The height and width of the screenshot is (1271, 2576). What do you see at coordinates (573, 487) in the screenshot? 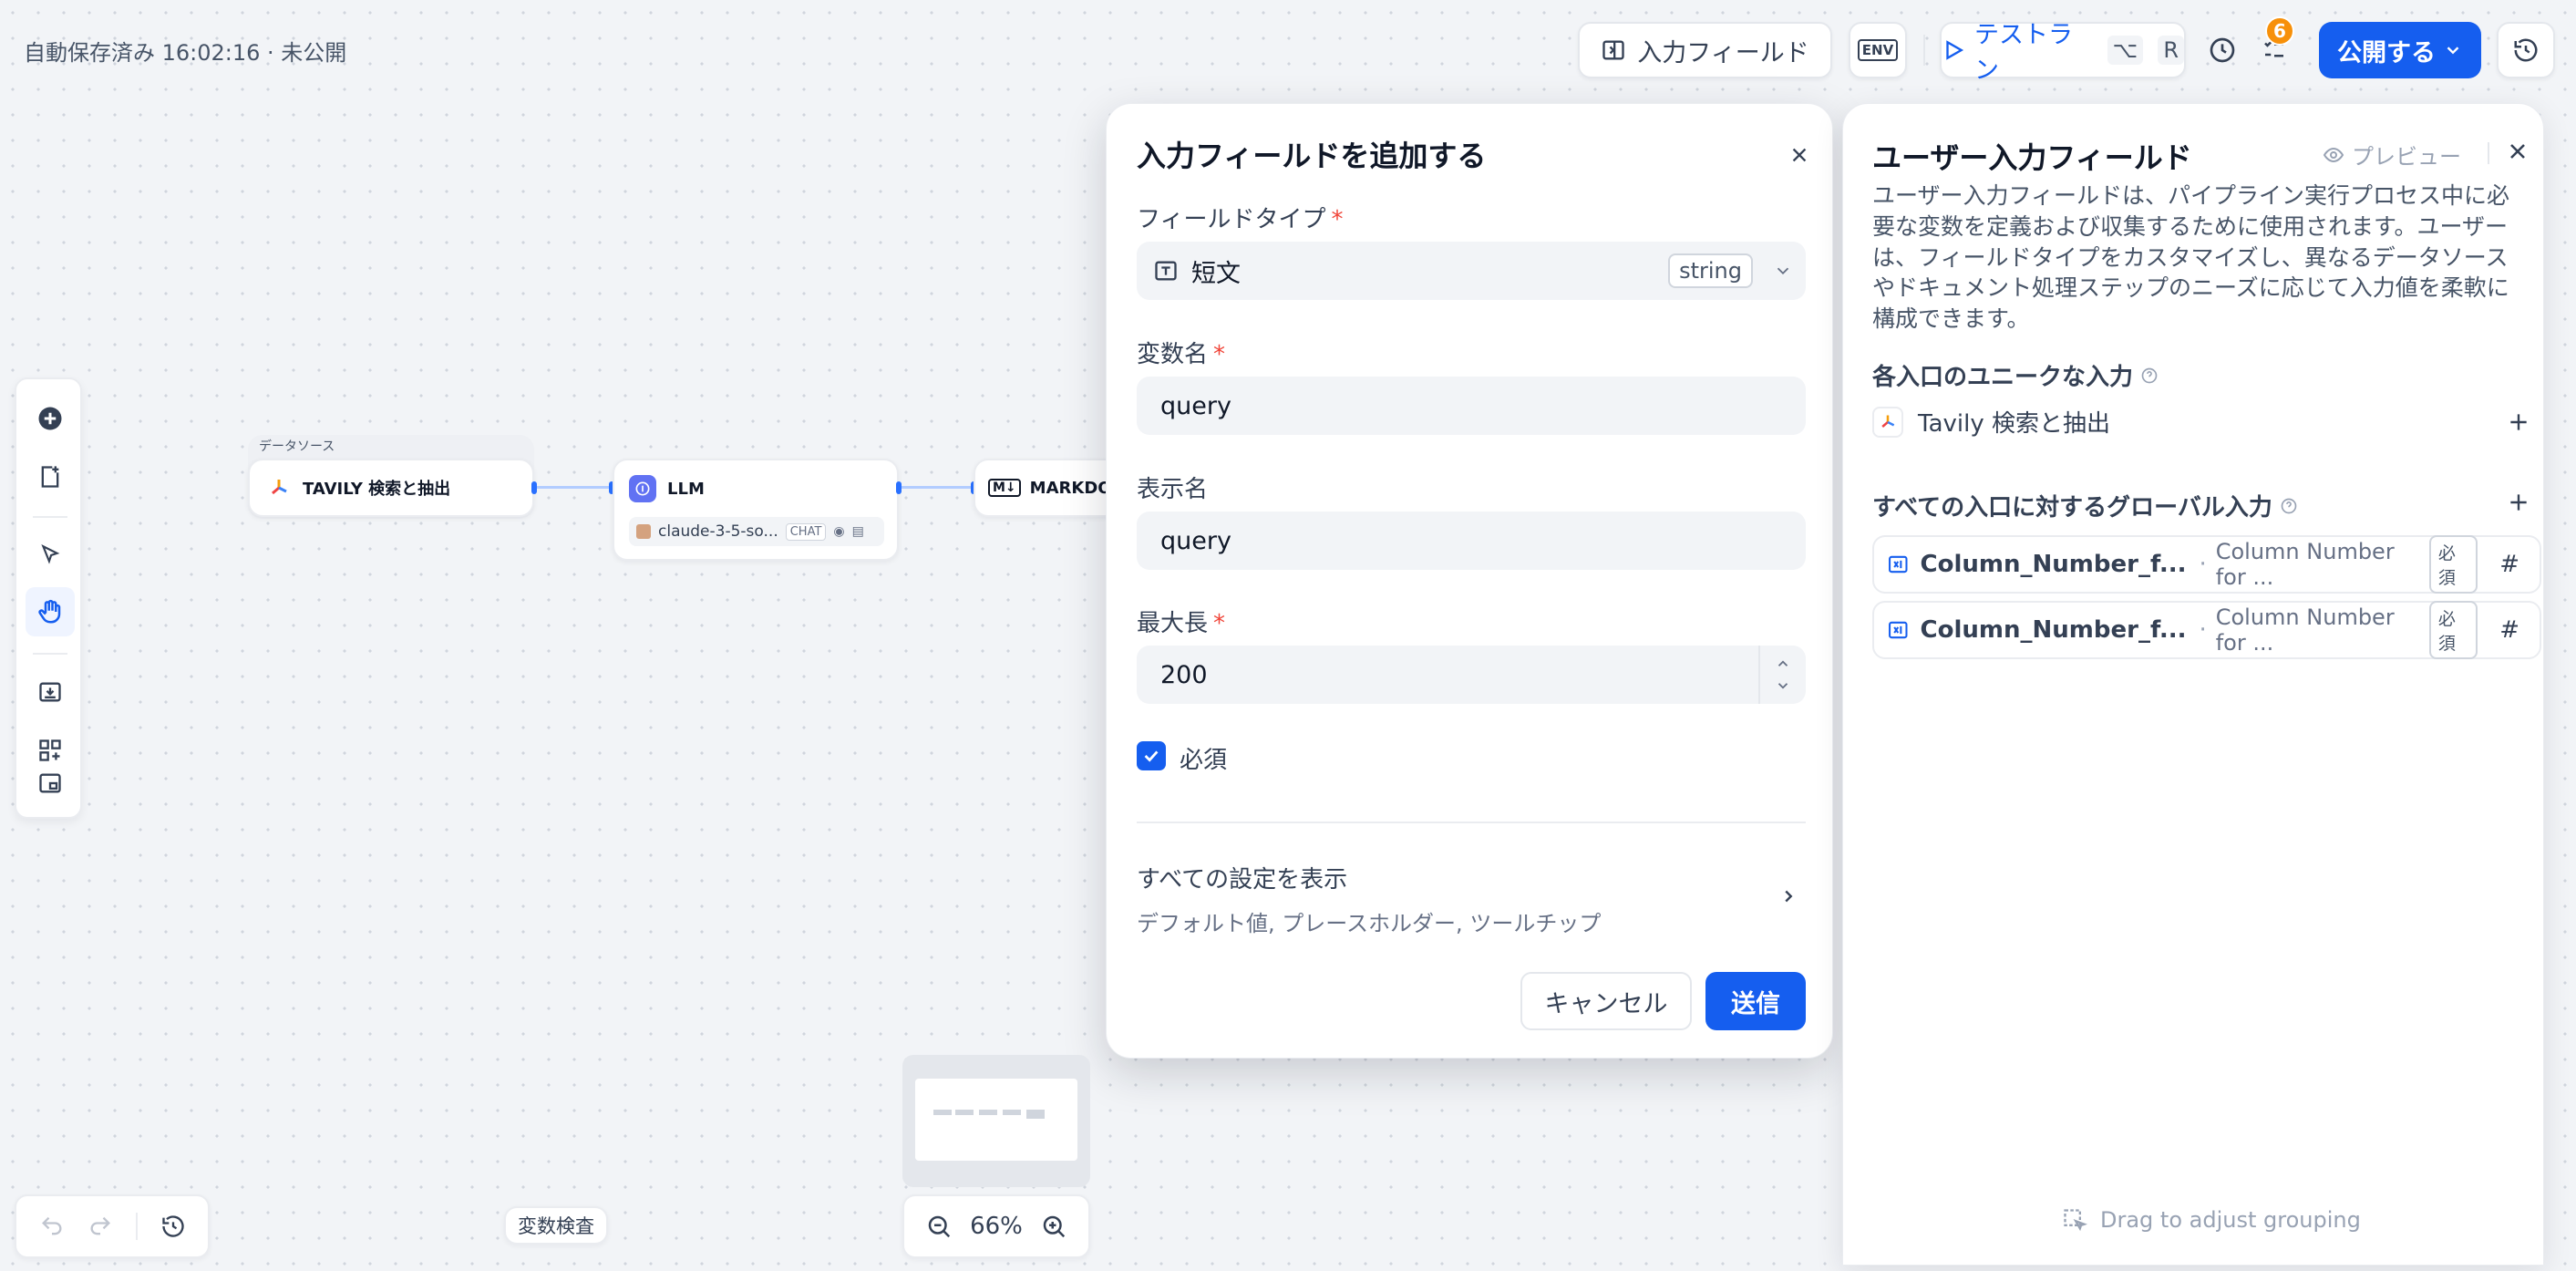
I see `edge-tavily-llm` at bounding box center [573, 487].